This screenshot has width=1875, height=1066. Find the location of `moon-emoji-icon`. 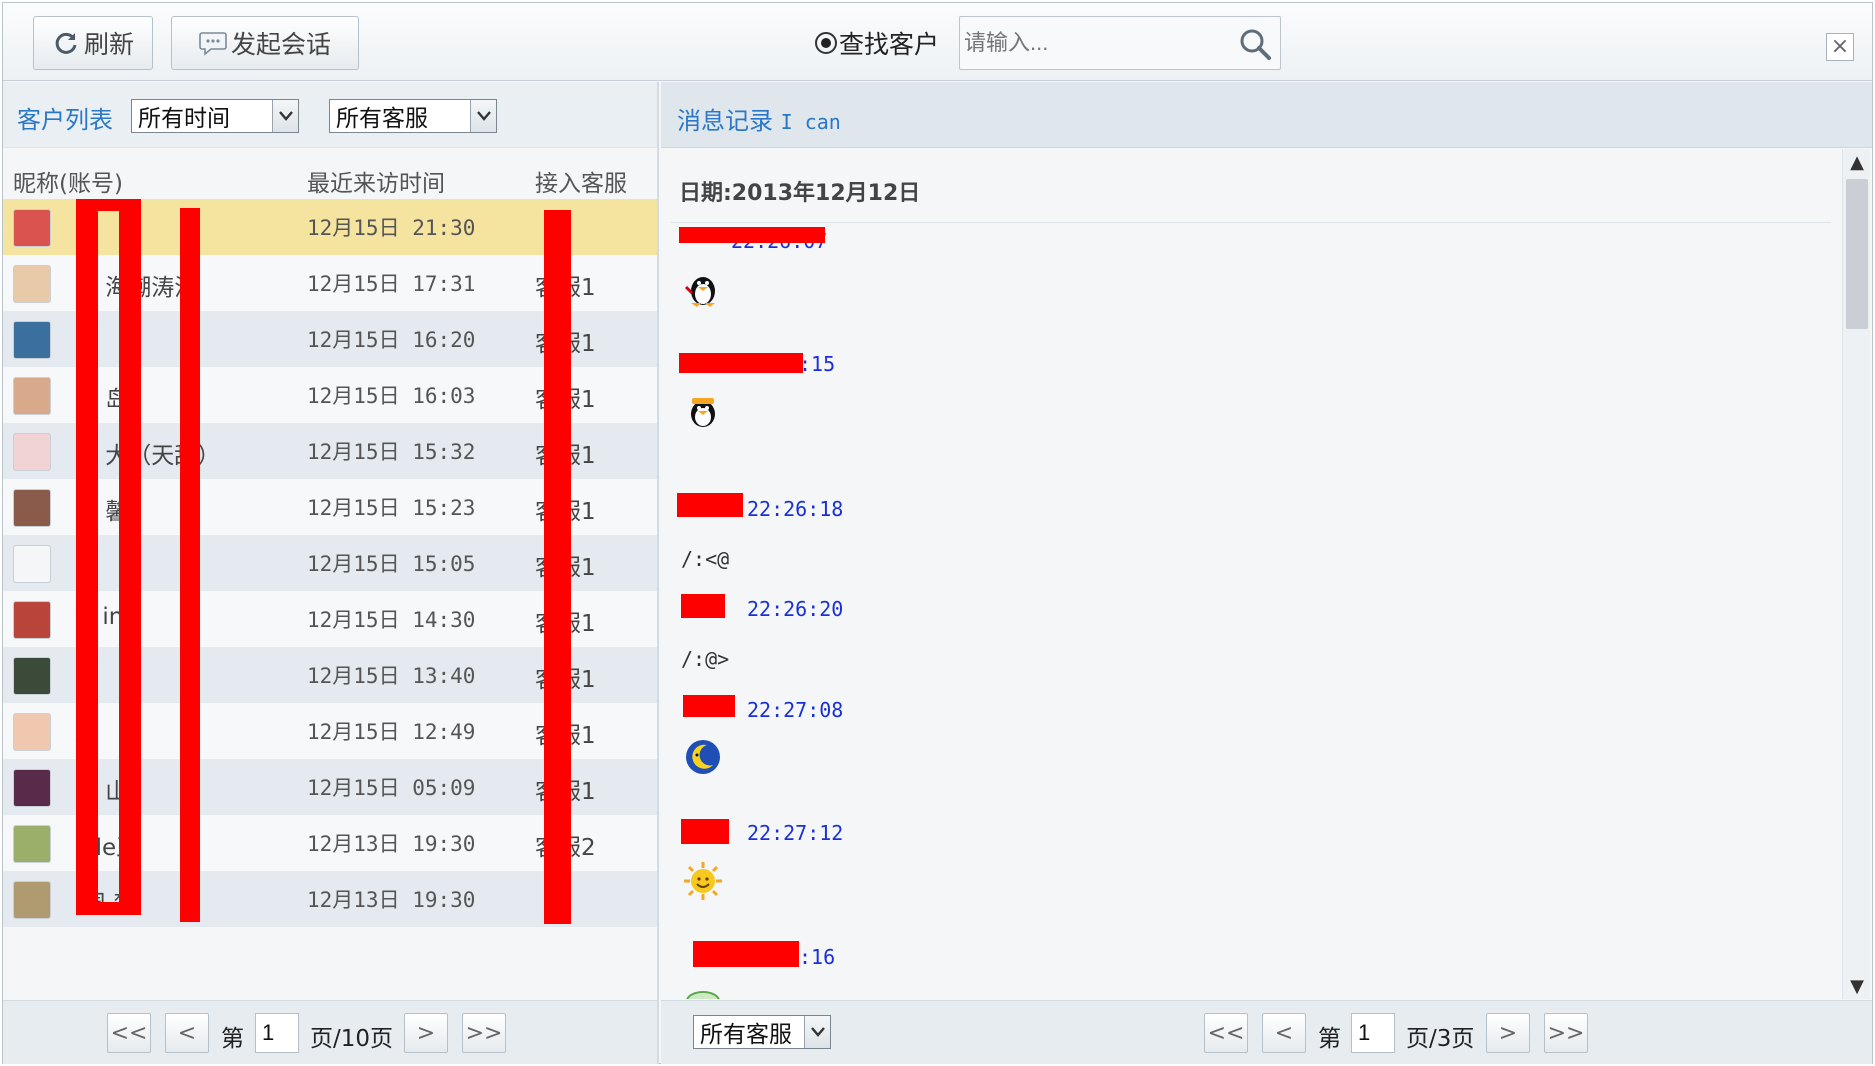

moon-emoji-icon is located at coordinates (703, 757).